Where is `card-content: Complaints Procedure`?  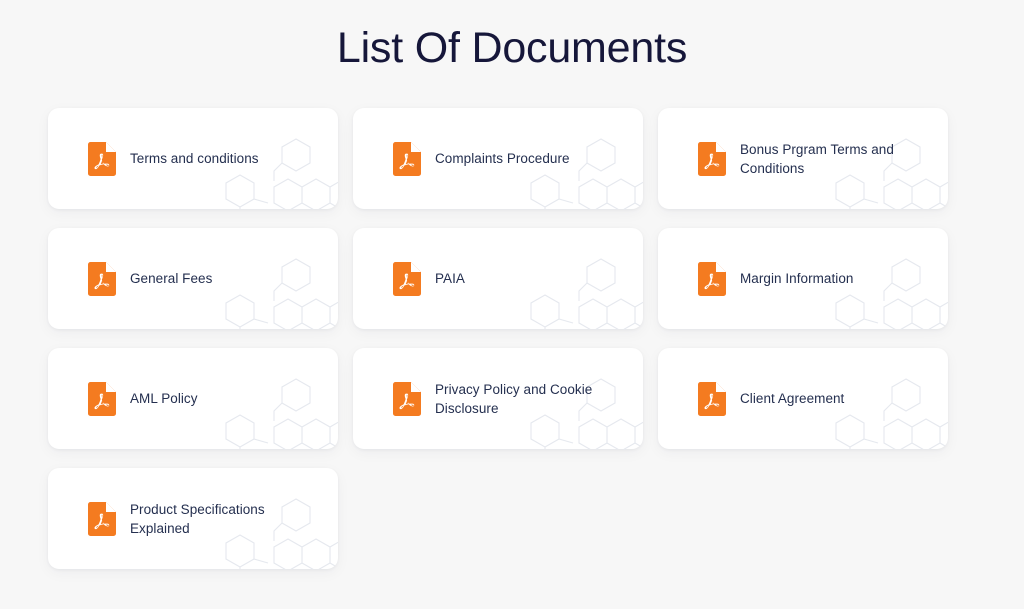
card-content: Complaints Procedure is located at coordinates (498, 158).